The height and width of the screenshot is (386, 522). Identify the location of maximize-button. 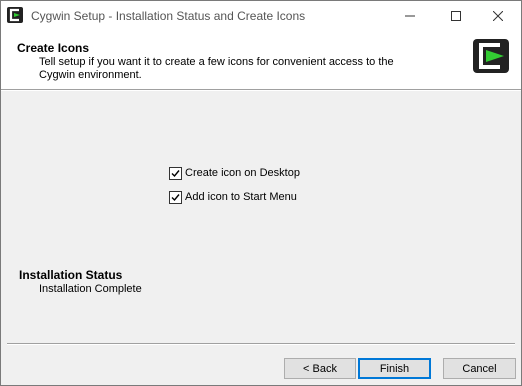
(456, 16).